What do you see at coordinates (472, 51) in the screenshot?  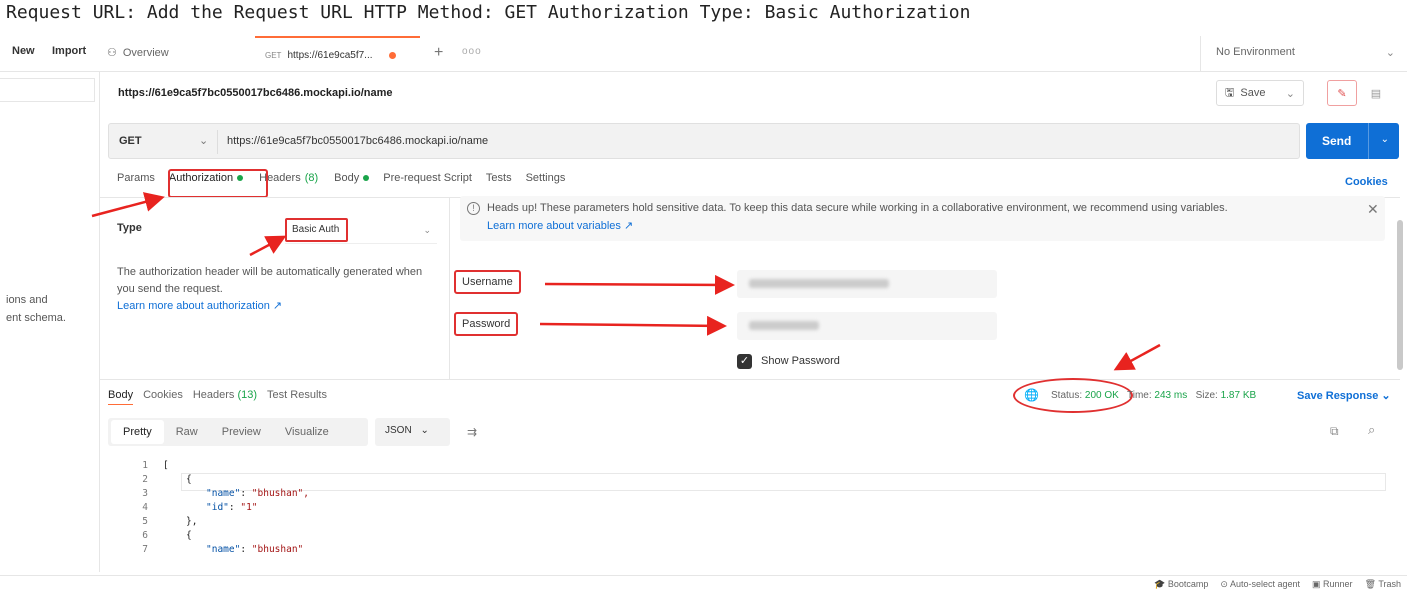 I see `more-tabs-icon: ooo` at bounding box center [472, 51].